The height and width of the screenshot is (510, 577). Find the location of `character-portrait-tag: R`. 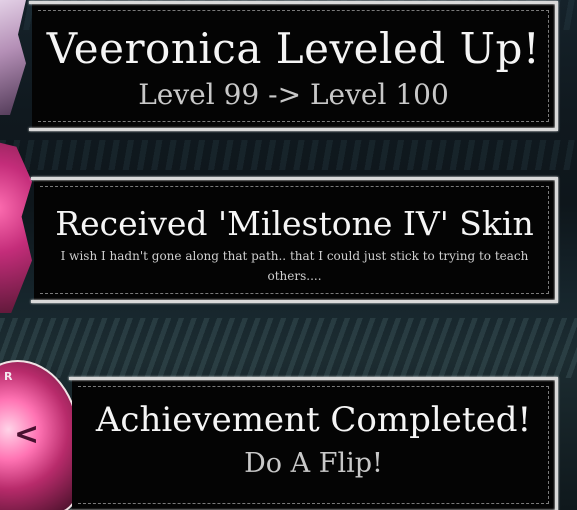

character-portrait-tag: R is located at coordinates (8, 376).